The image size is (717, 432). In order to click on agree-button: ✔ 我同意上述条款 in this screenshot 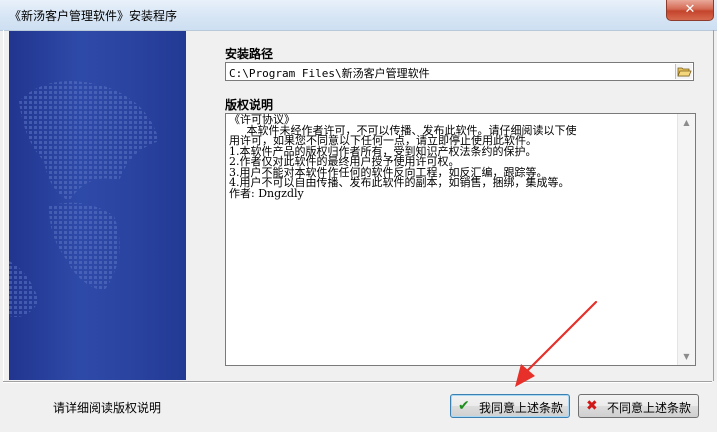, I will do `click(510, 406)`.